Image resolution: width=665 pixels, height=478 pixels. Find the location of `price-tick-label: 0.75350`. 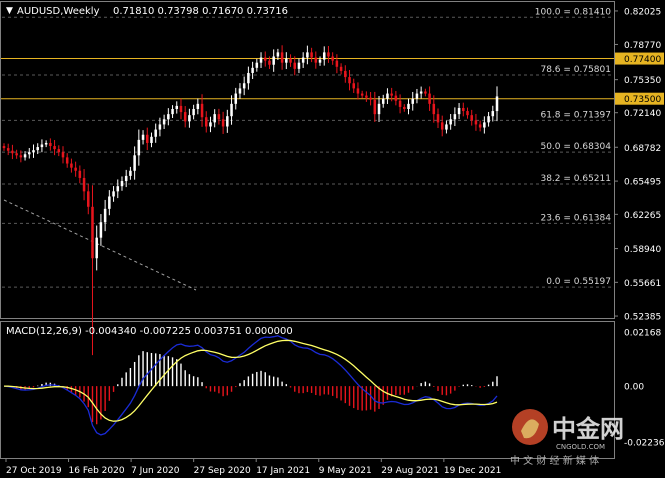

price-tick-label: 0.75350 is located at coordinates (642, 81).